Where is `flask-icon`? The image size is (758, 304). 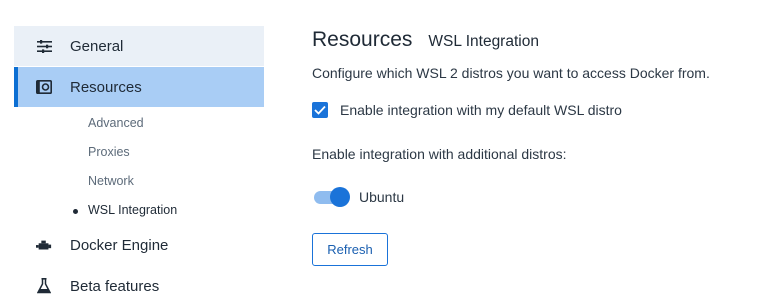
flask-icon is located at coordinates (44, 286).